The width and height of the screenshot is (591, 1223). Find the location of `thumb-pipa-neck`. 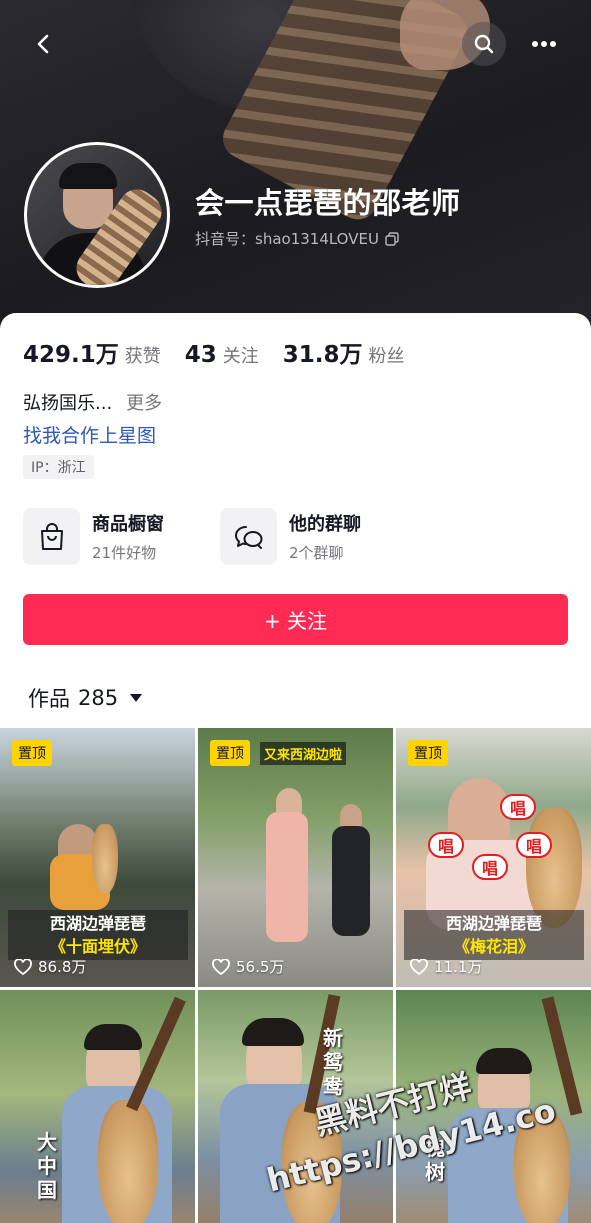

thumb-pipa-neck is located at coordinates (562, 1056).